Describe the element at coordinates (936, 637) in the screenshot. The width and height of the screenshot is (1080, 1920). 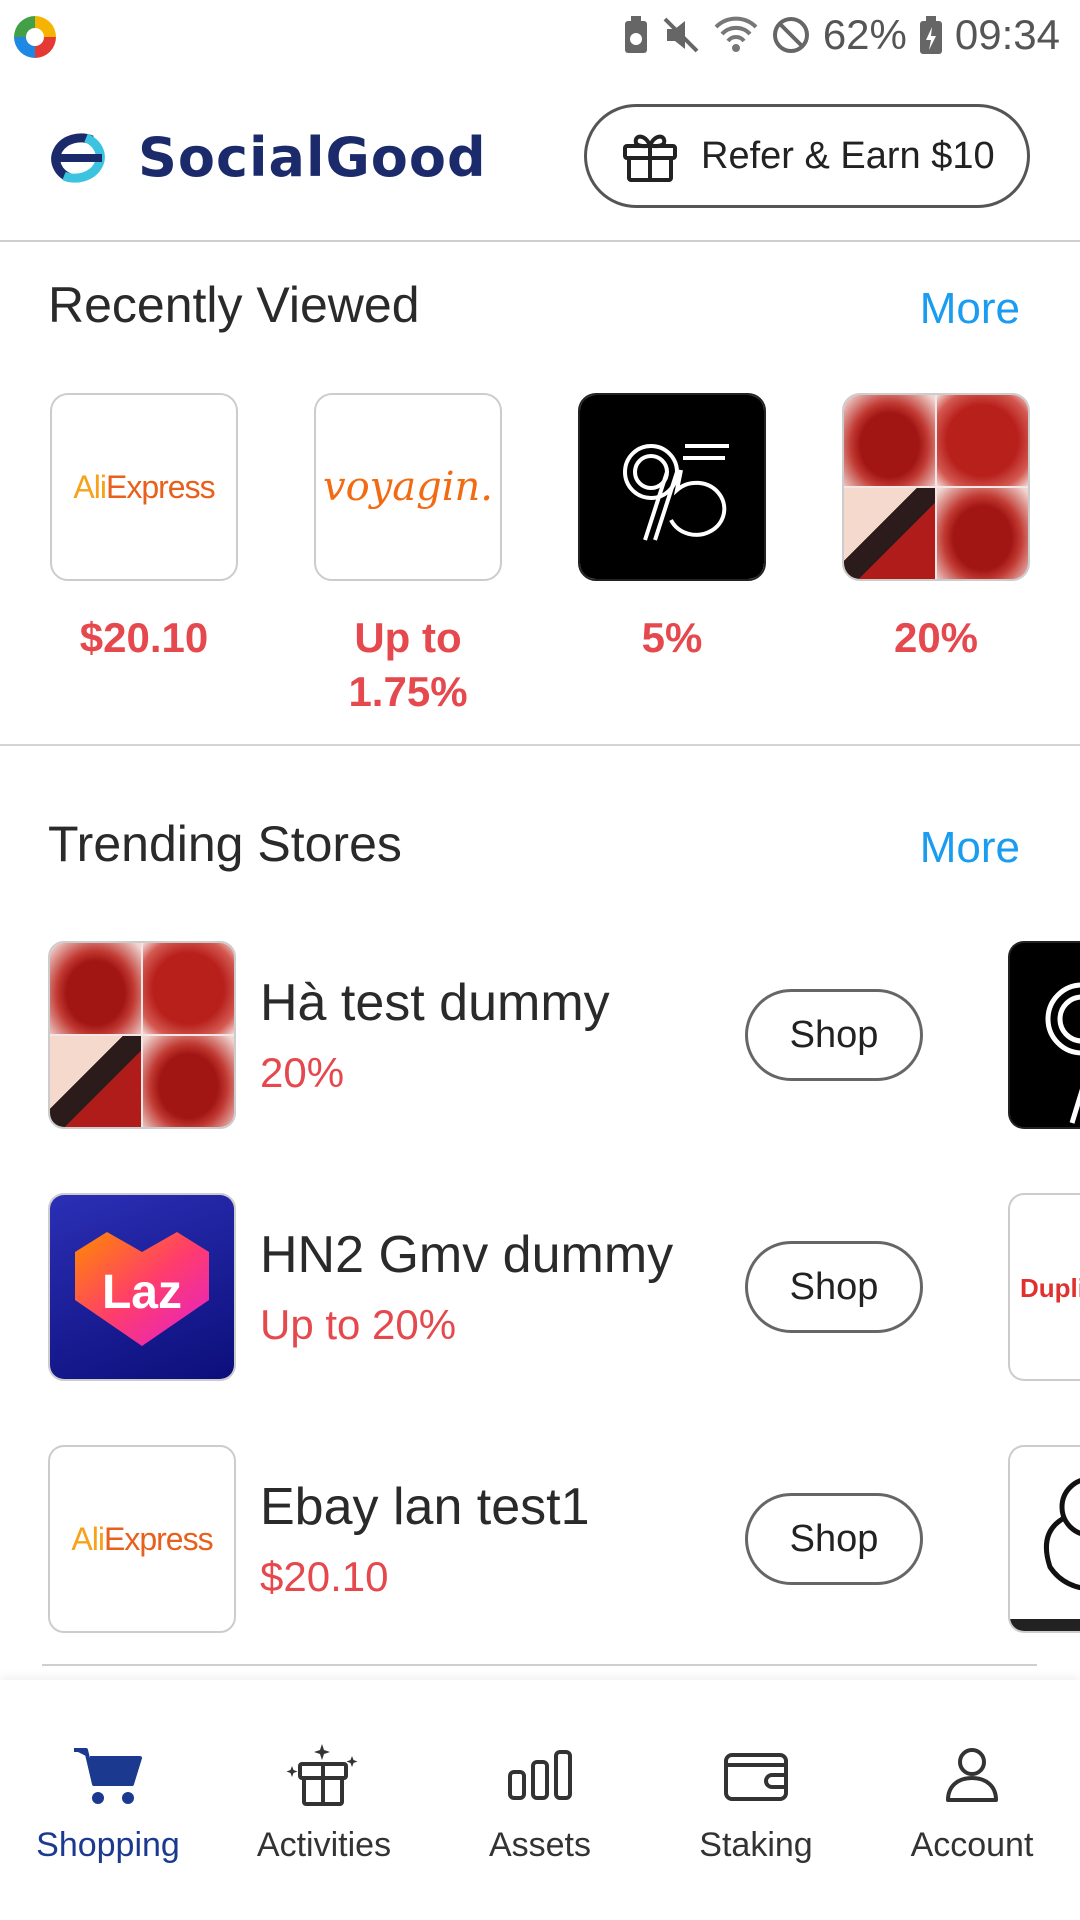
I see `cashback-value: 20%` at that location.